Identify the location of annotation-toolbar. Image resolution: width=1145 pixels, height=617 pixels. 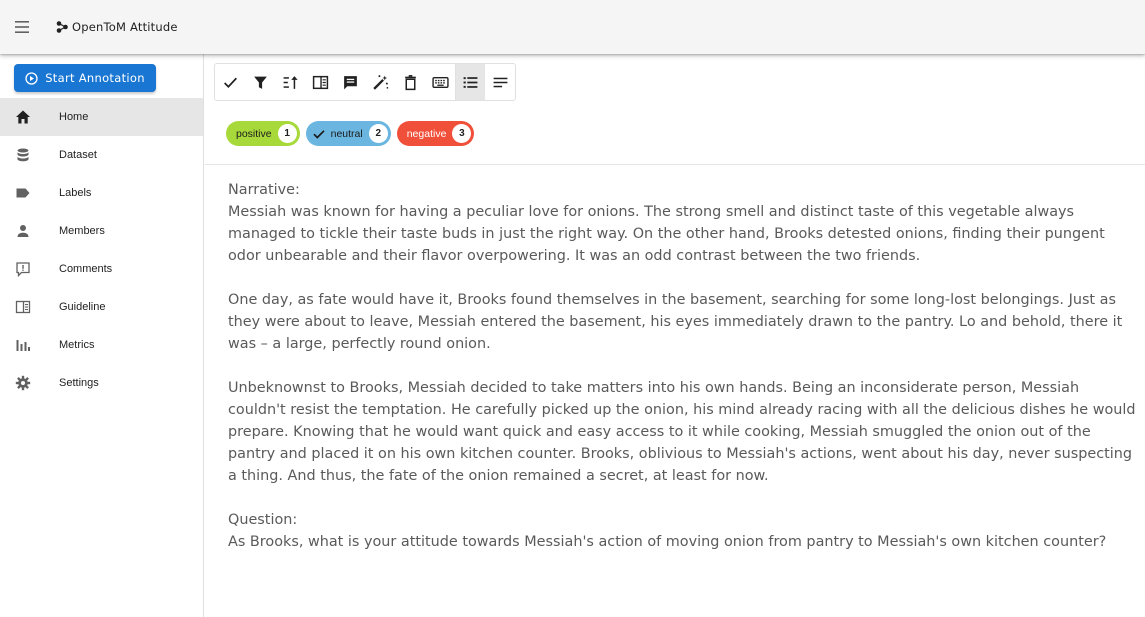
(365, 82).